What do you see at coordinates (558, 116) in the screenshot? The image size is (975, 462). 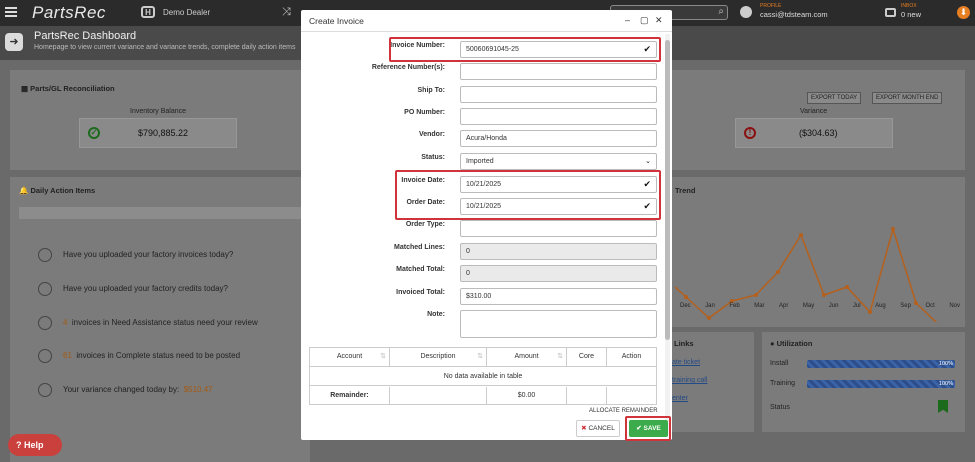 I see `po-number-field` at bounding box center [558, 116].